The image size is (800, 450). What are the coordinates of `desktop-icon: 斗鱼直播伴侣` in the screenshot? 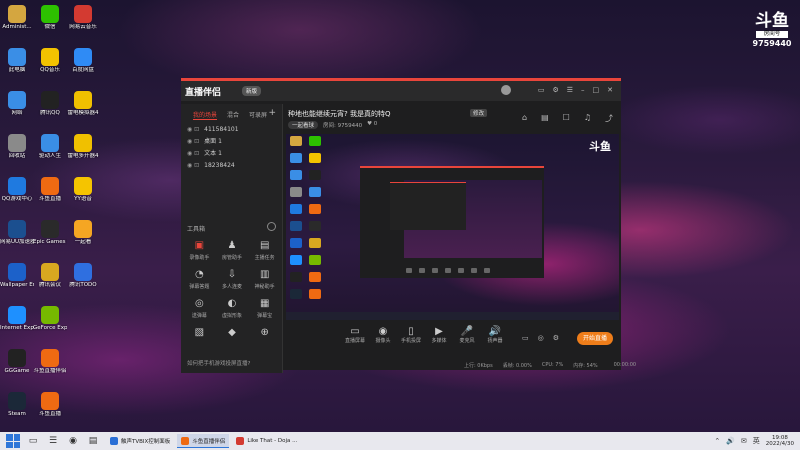 It's located at (50, 365).